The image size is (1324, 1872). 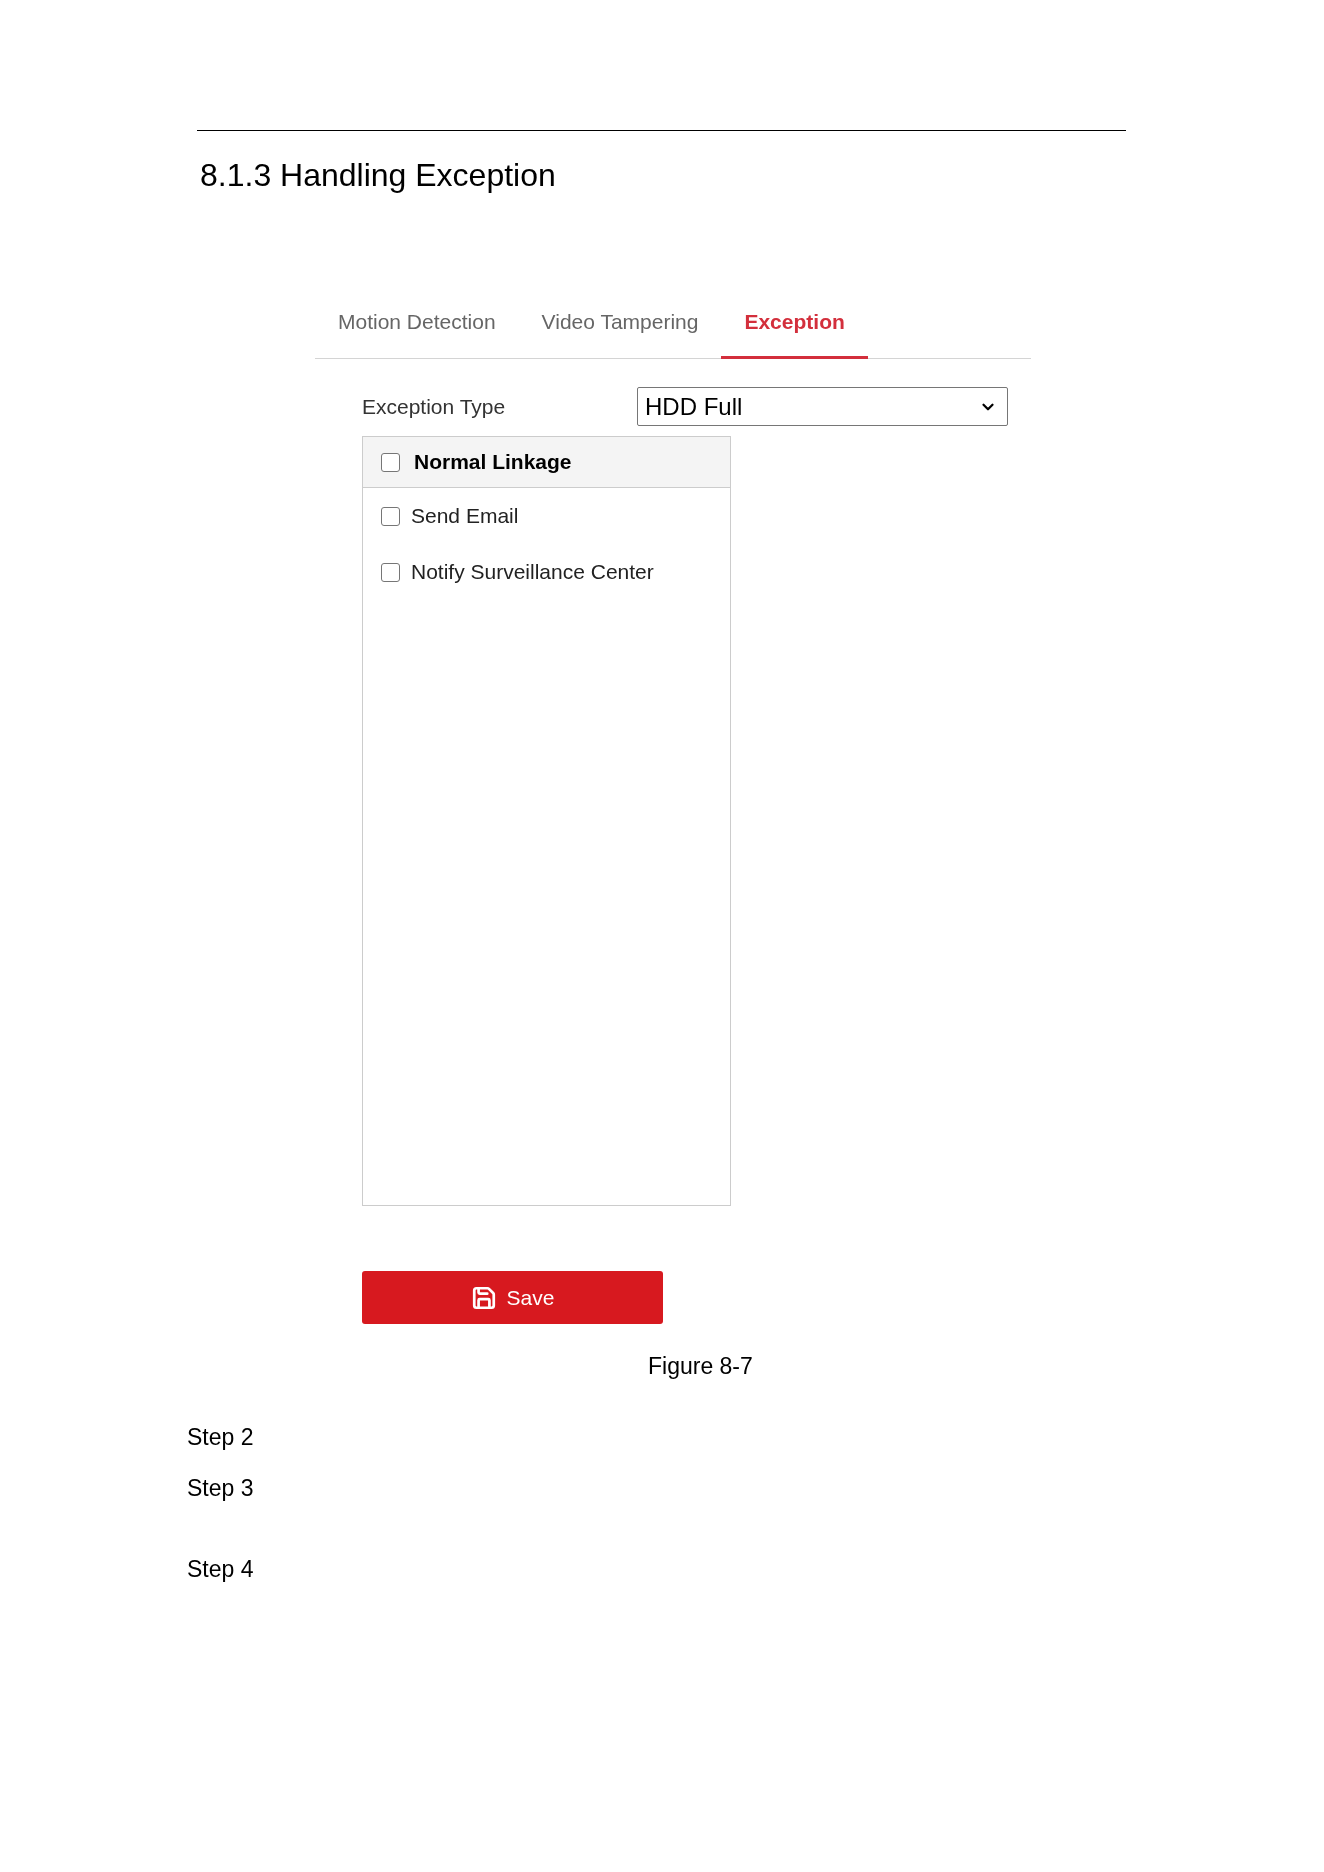 I want to click on save-button: Save, so click(x=512, y=1297).